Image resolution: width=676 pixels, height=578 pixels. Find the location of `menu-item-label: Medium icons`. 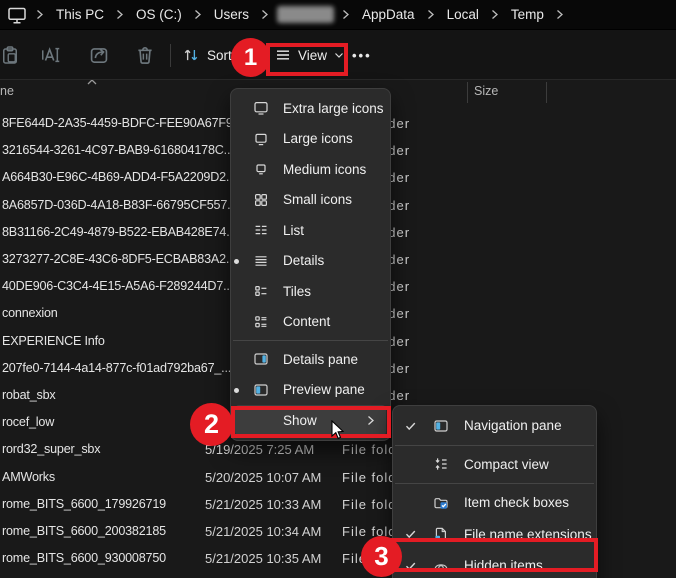

menu-item-label: Medium icons is located at coordinates (325, 169).